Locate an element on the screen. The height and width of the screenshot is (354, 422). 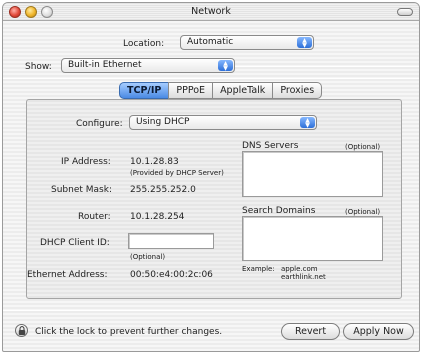
example-line-1: apple.com is located at coordinates (299, 269).